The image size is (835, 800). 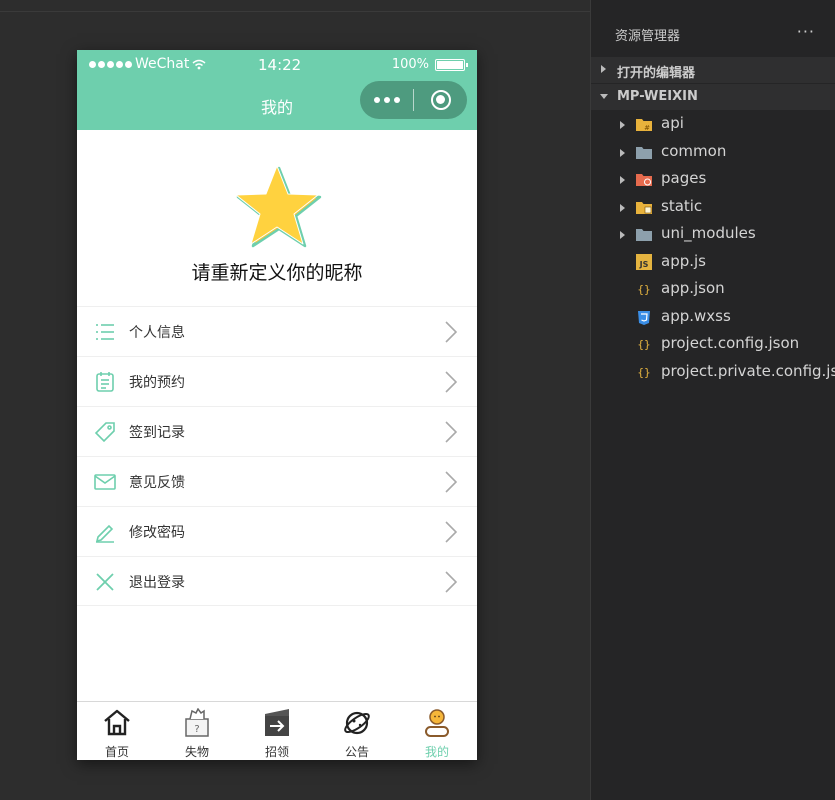 I want to click on tree-item-pages: pages, so click(x=713, y=179).